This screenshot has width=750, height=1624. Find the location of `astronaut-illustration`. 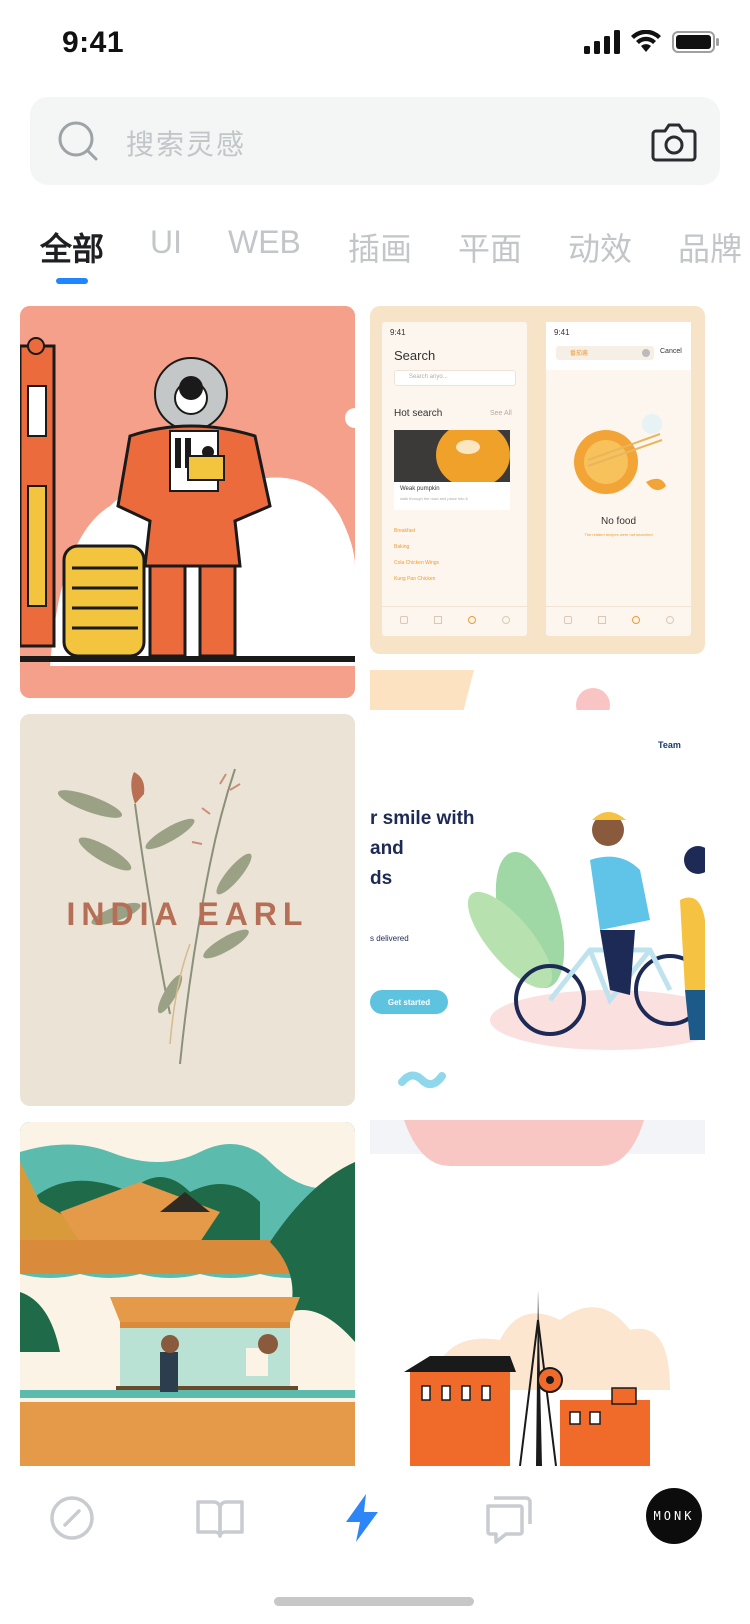

astronaut-illustration is located at coordinates (187, 502).